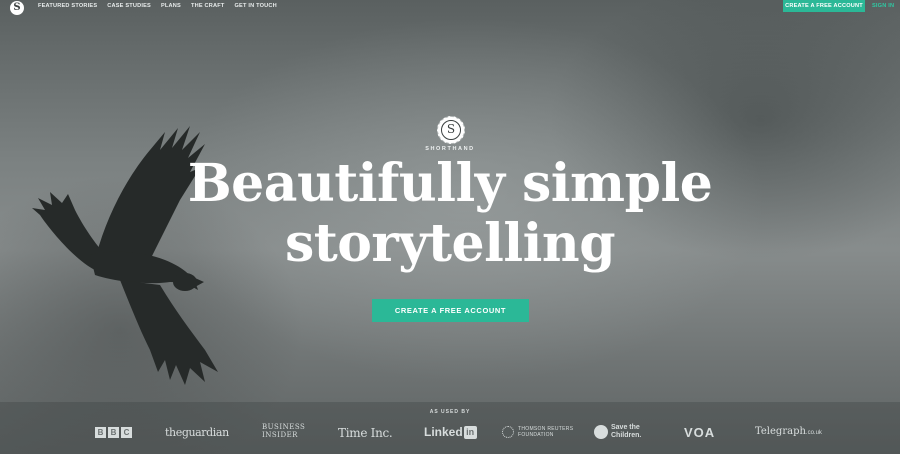 The width and height of the screenshot is (900, 454). I want to click on brand-logo-icon: S, so click(17, 8).